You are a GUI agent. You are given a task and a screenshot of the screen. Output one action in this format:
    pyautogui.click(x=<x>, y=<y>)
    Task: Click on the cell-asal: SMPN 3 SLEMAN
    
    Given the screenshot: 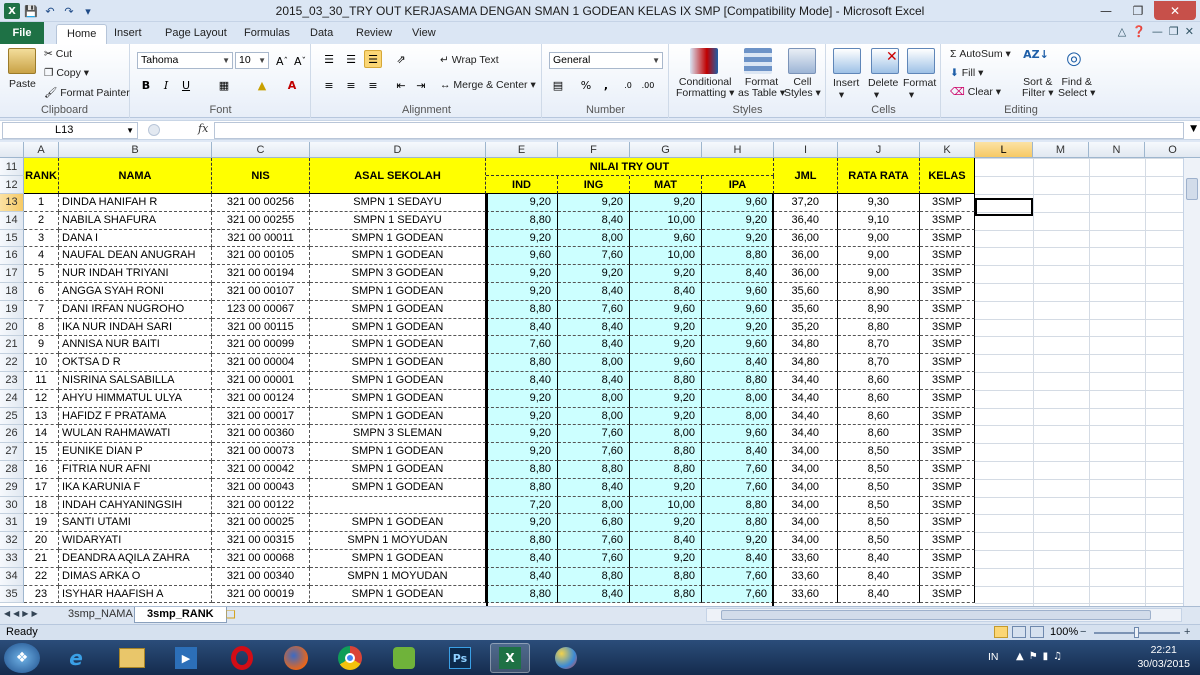 What is the action you would take?
    pyautogui.click(x=398, y=434)
    